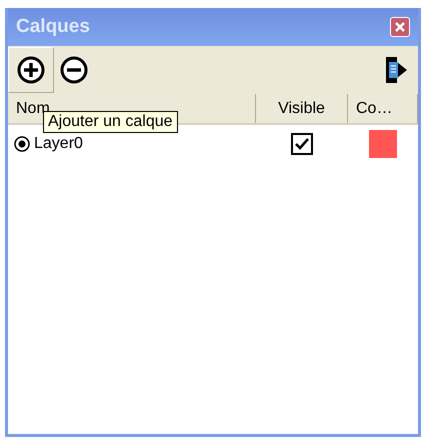 The width and height of the screenshot is (426, 439). I want to click on plus-circle-icon, so click(31, 70).